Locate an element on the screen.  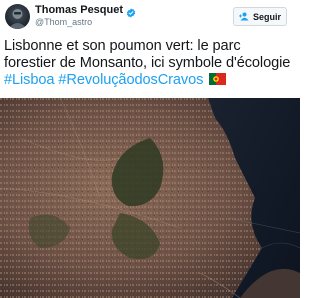
verified-badge-icon is located at coordinates (131, 11).